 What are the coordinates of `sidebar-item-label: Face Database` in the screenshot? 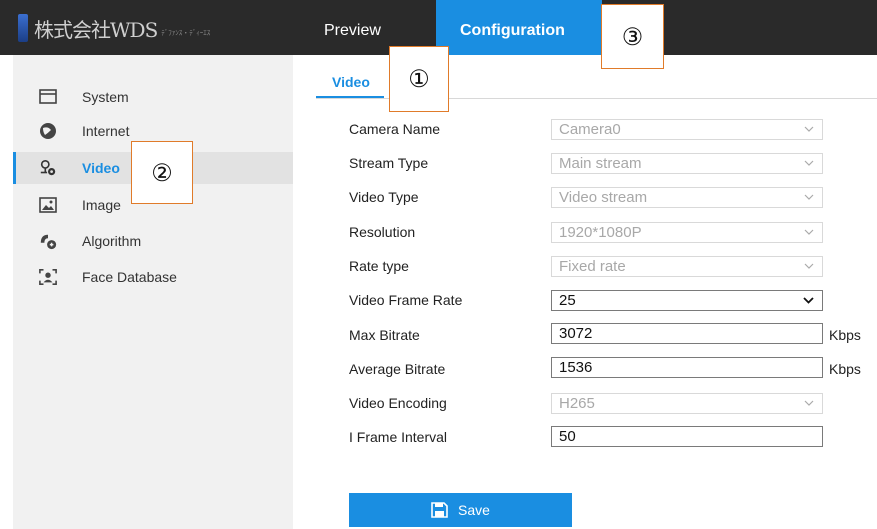 It's located at (129, 277).